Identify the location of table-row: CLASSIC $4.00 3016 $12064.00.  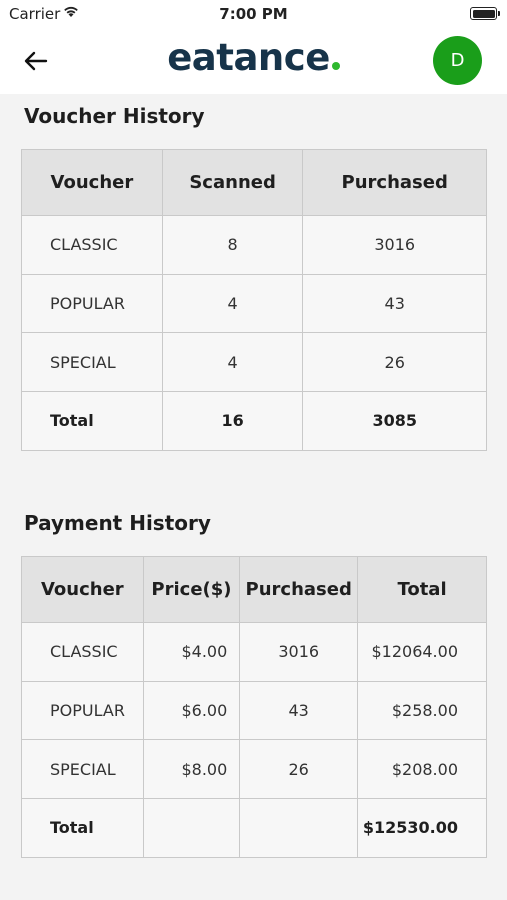
(254, 652).